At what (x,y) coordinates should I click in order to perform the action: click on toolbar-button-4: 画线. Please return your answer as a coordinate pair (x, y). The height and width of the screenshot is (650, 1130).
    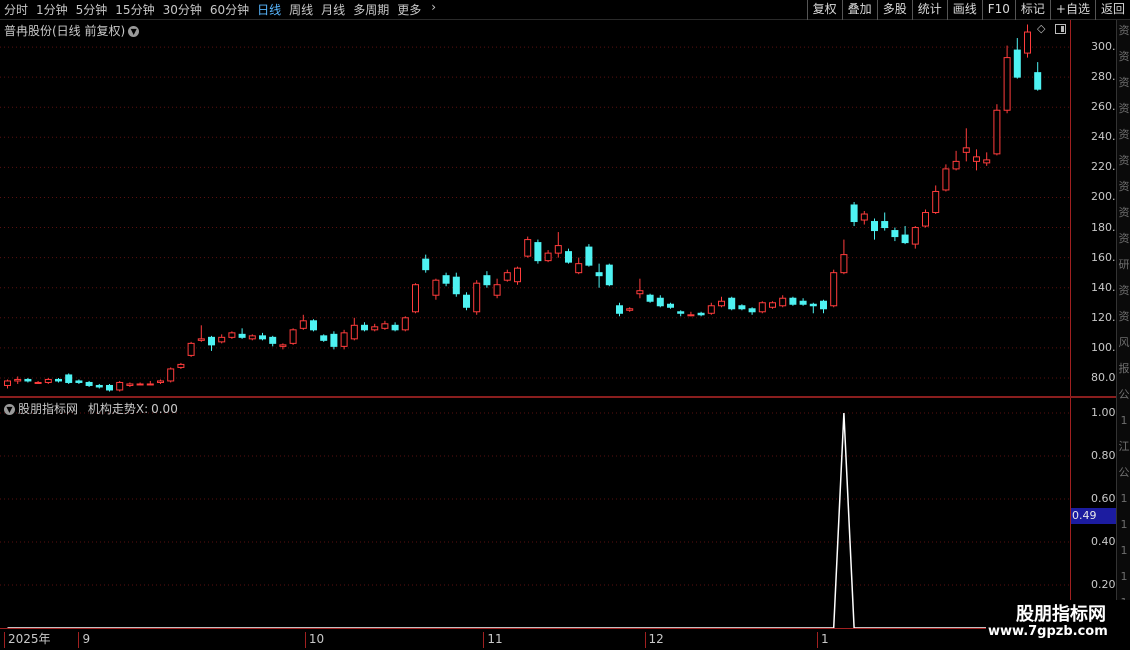
    Looking at the image, I should click on (964, 10).